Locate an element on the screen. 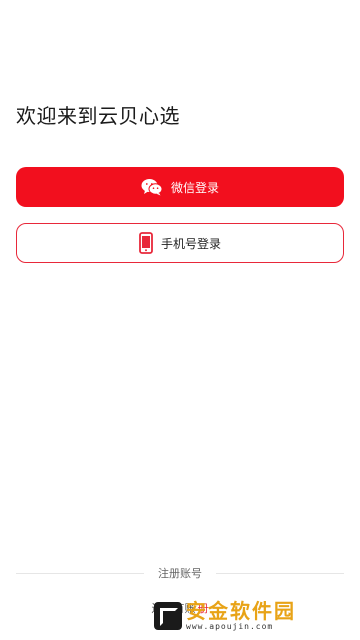 The height and width of the screenshot is (640, 360). wechat-login-button: 微信登录 is located at coordinates (180, 187).